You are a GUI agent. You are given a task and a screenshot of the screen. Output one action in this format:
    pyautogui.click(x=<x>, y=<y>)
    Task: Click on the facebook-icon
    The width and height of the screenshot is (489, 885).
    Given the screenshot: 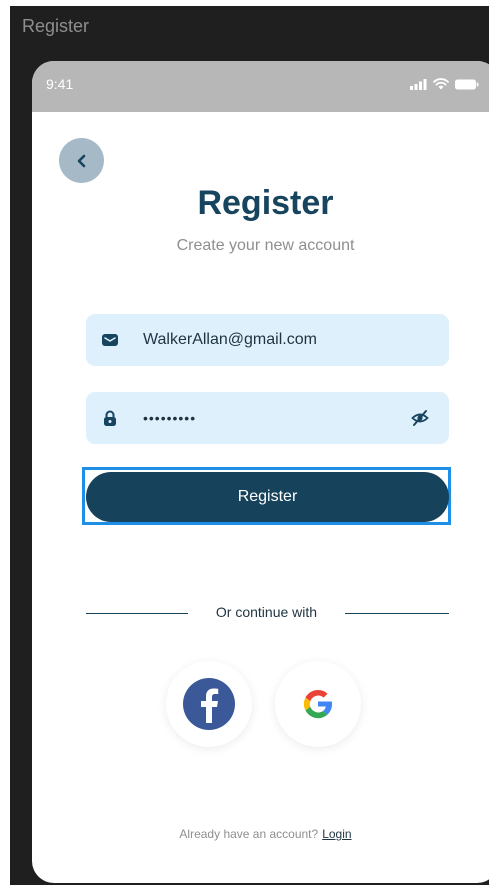 What is the action you would take?
    pyautogui.click(x=209, y=704)
    